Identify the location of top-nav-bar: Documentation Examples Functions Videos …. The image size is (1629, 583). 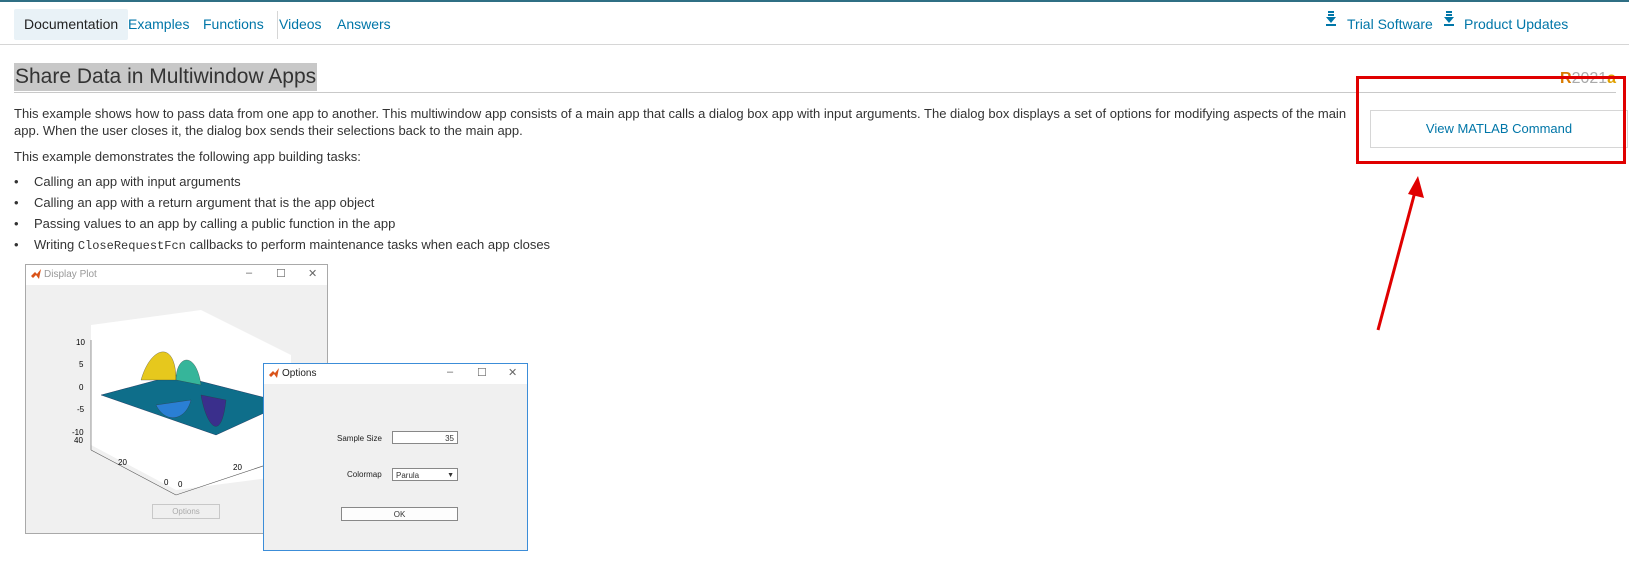
(814, 22).